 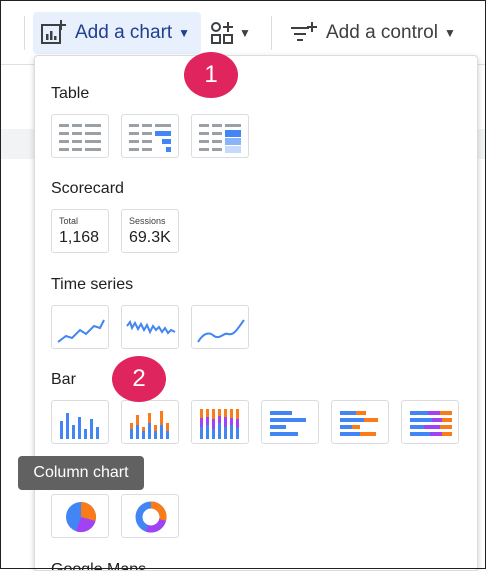 I want to click on chart-option-100-percent-column, so click(x=220, y=422).